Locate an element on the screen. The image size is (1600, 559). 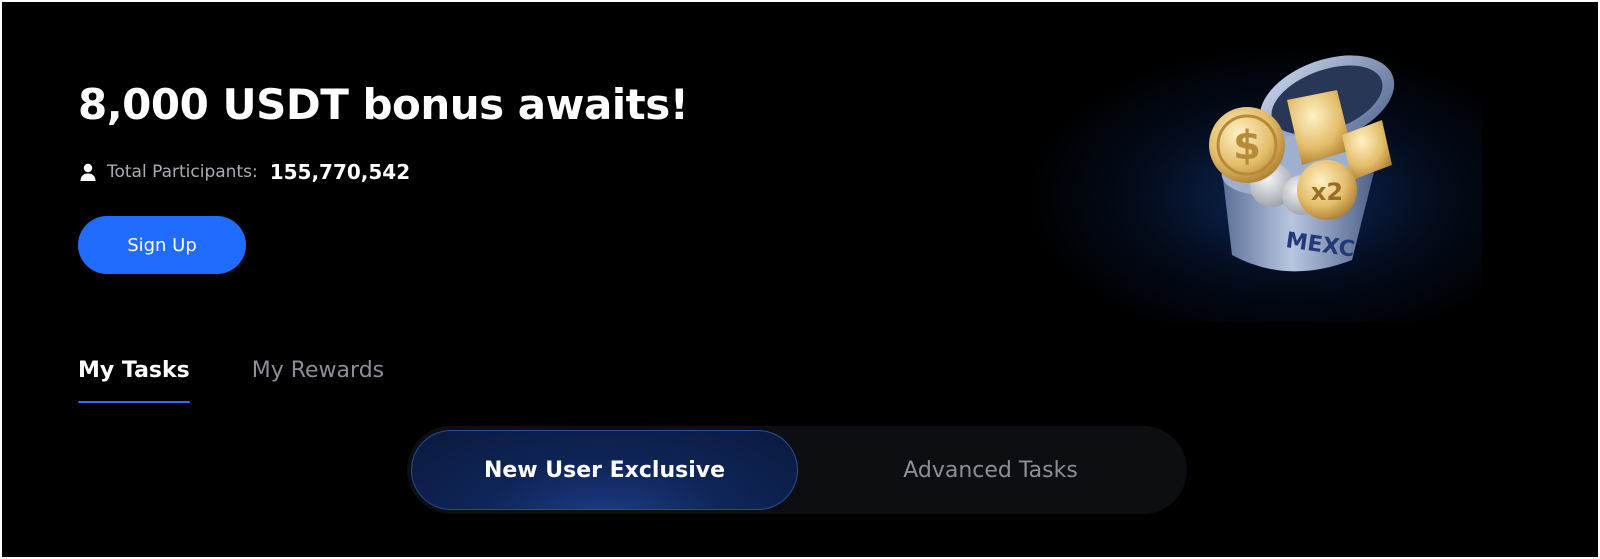
user-icon is located at coordinates (88, 172).